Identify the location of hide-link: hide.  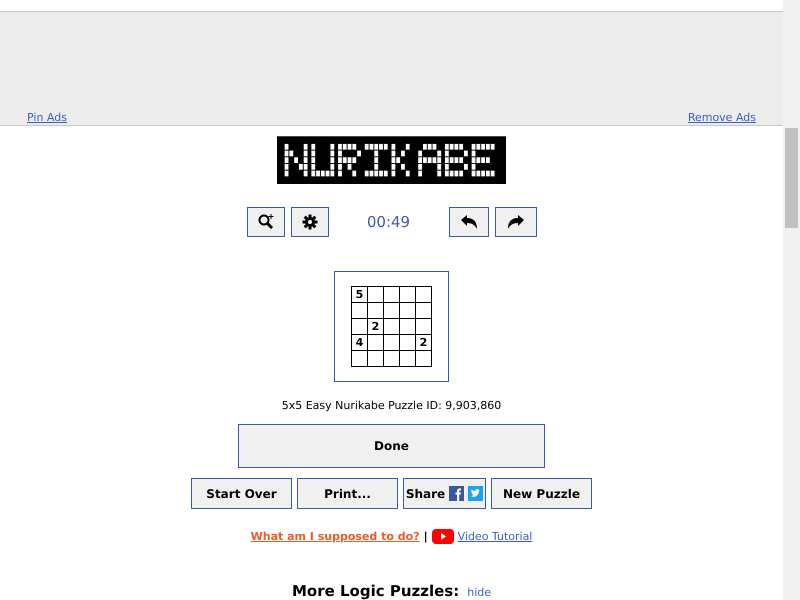
(479, 592).